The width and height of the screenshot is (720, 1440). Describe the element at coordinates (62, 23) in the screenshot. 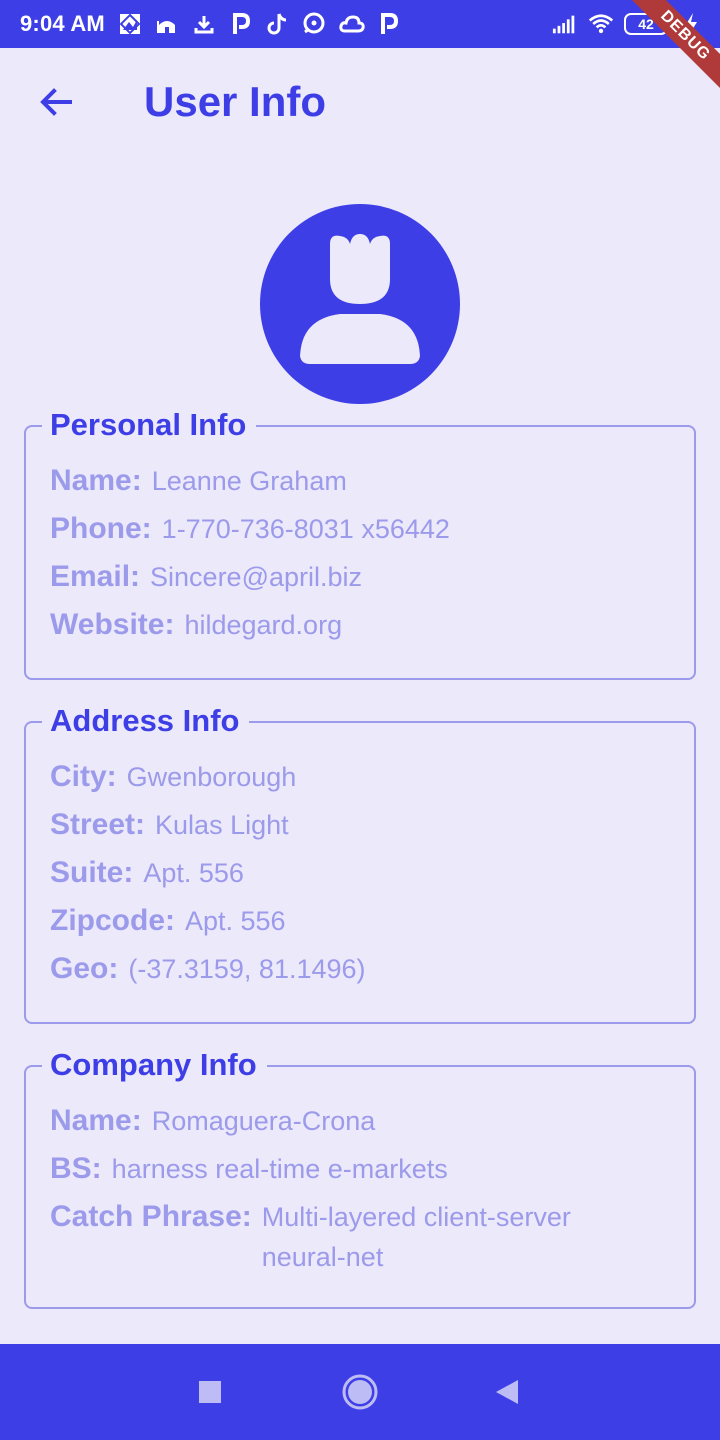

I see `status-time: 9:04 AM` at that location.